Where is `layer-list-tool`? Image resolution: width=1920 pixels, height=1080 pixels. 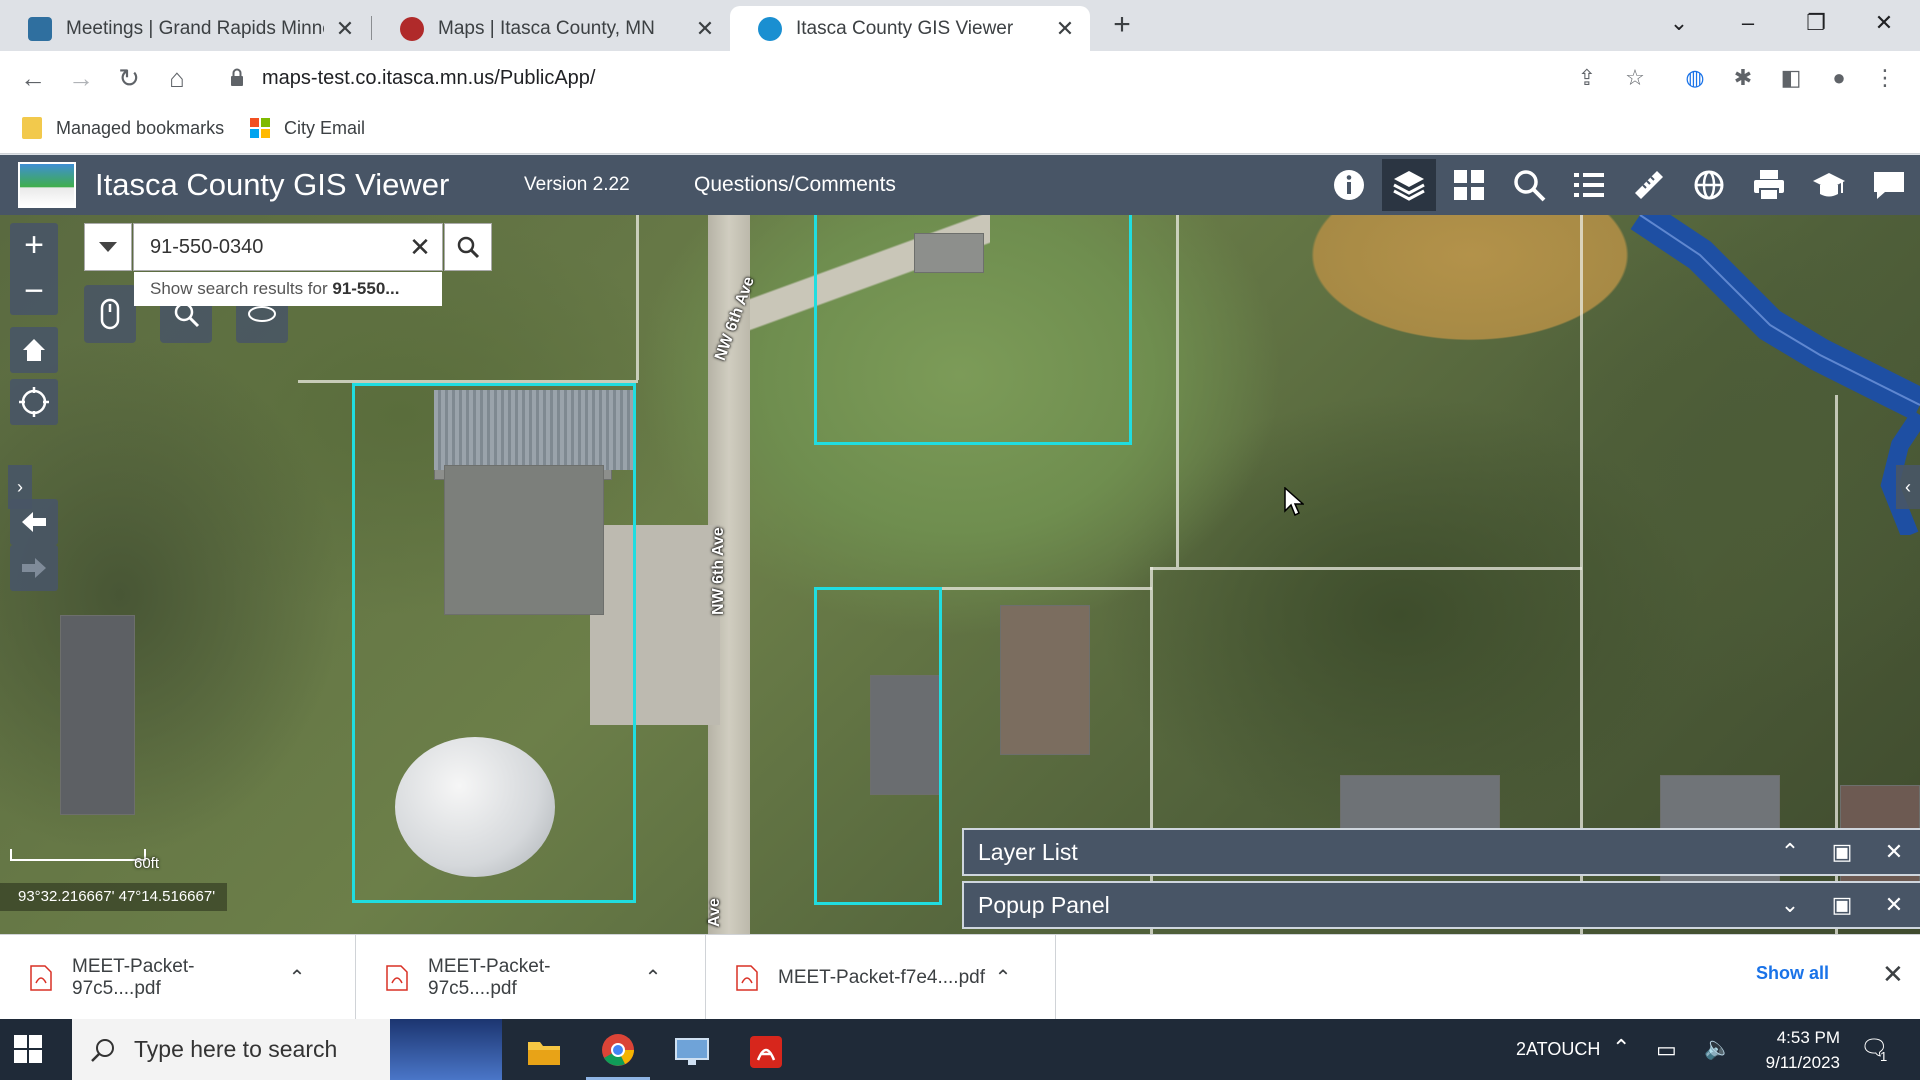 layer-list-tool is located at coordinates (1409, 185).